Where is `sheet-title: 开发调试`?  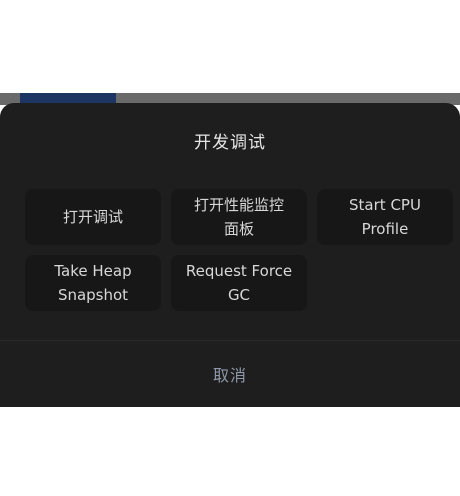 sheet-title: 开发调试 is located at coordinates (230, 143).